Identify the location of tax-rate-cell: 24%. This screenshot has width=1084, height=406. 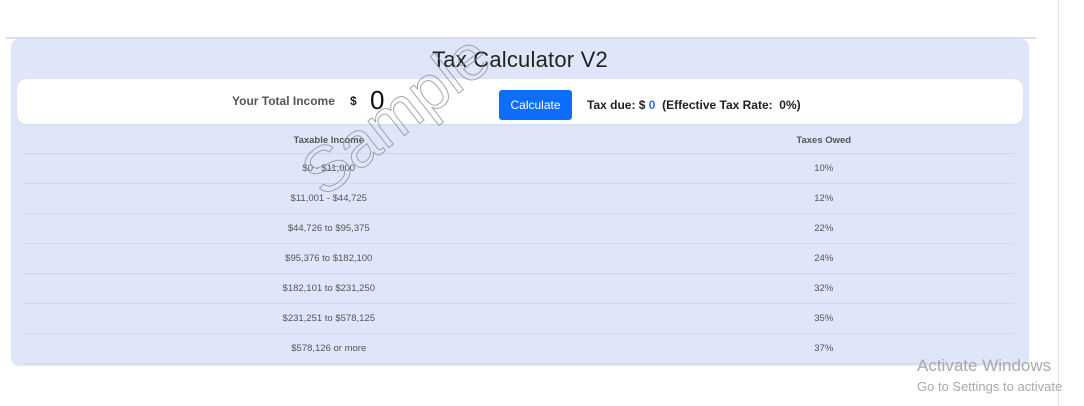
(823, 258).